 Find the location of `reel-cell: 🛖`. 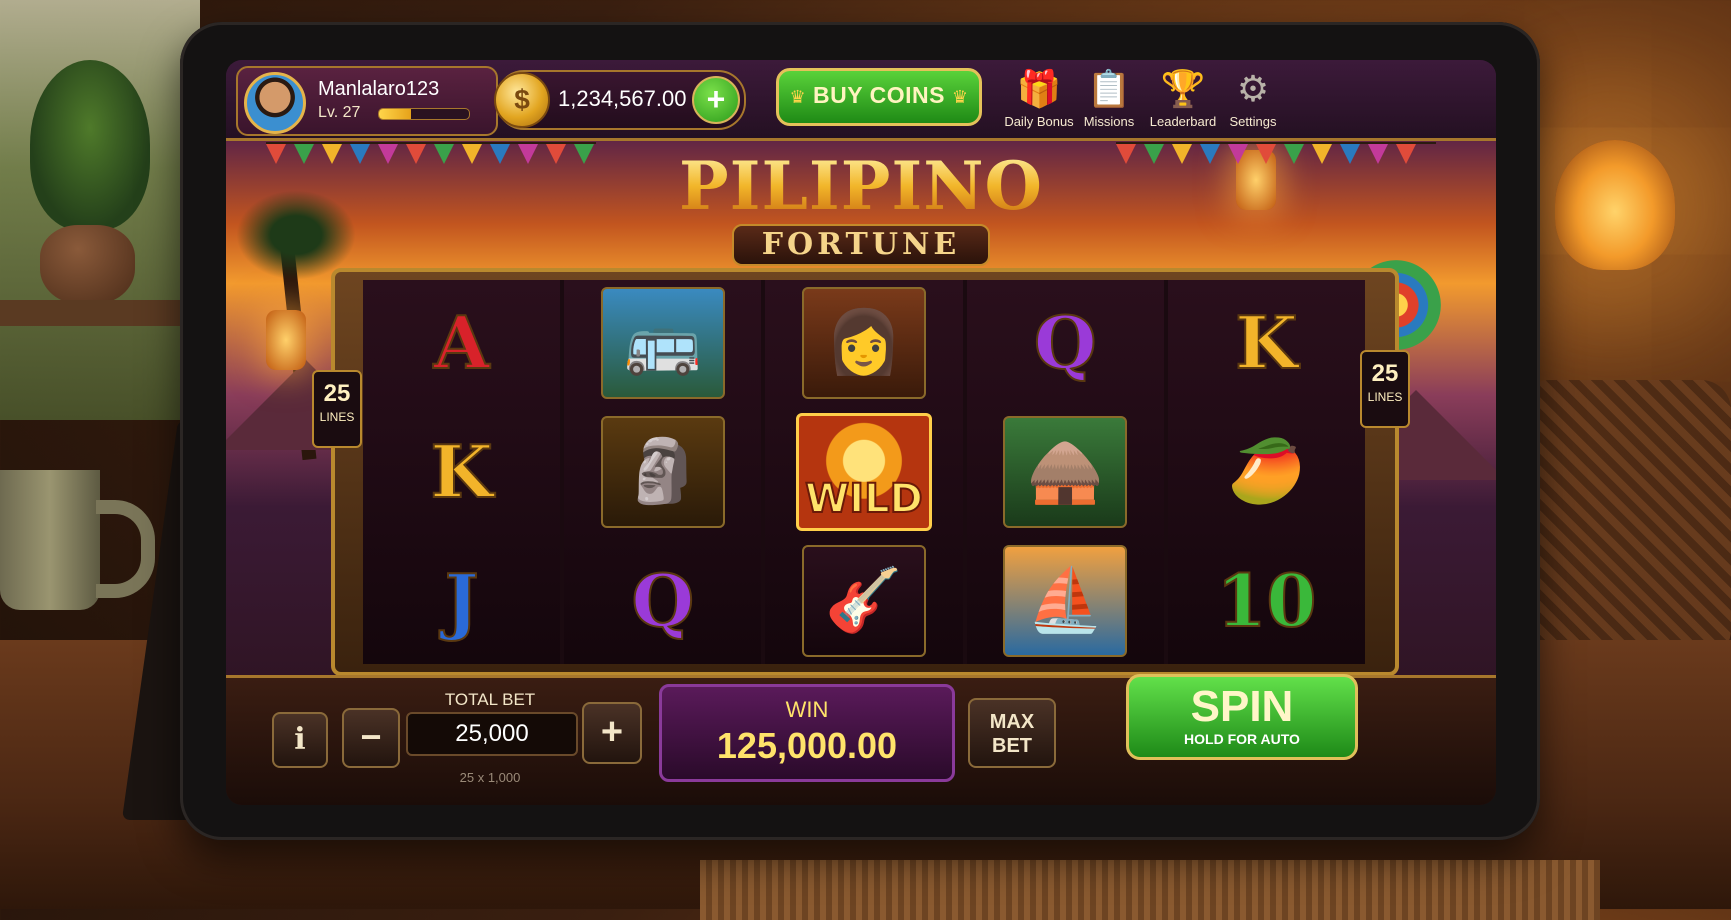

reel-cell: 🛖 is located at coordinates (1065, 471).